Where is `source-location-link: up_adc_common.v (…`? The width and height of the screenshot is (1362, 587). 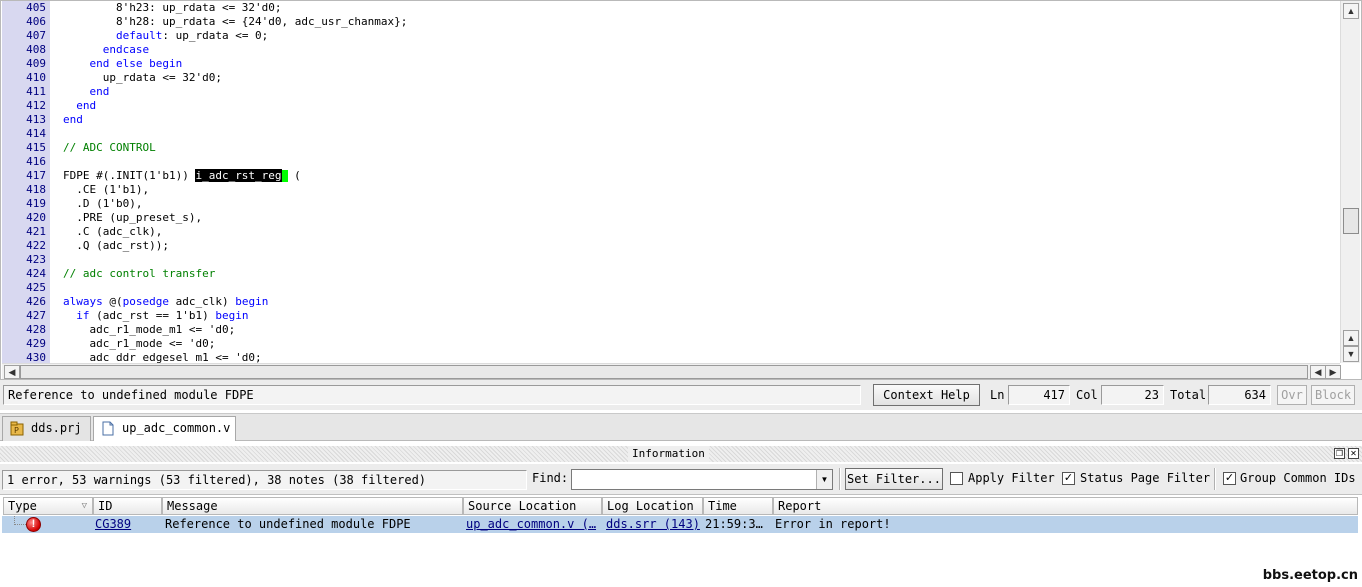
source-location-link: up_adc_common.v (… is located at coordinates (534, 524).